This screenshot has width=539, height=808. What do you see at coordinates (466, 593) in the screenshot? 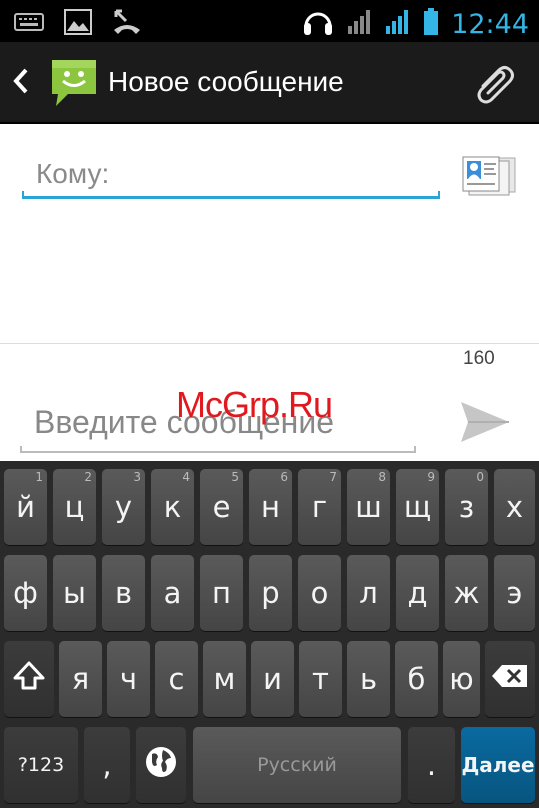
I see `key: ж` at bounding box center [466, 593].